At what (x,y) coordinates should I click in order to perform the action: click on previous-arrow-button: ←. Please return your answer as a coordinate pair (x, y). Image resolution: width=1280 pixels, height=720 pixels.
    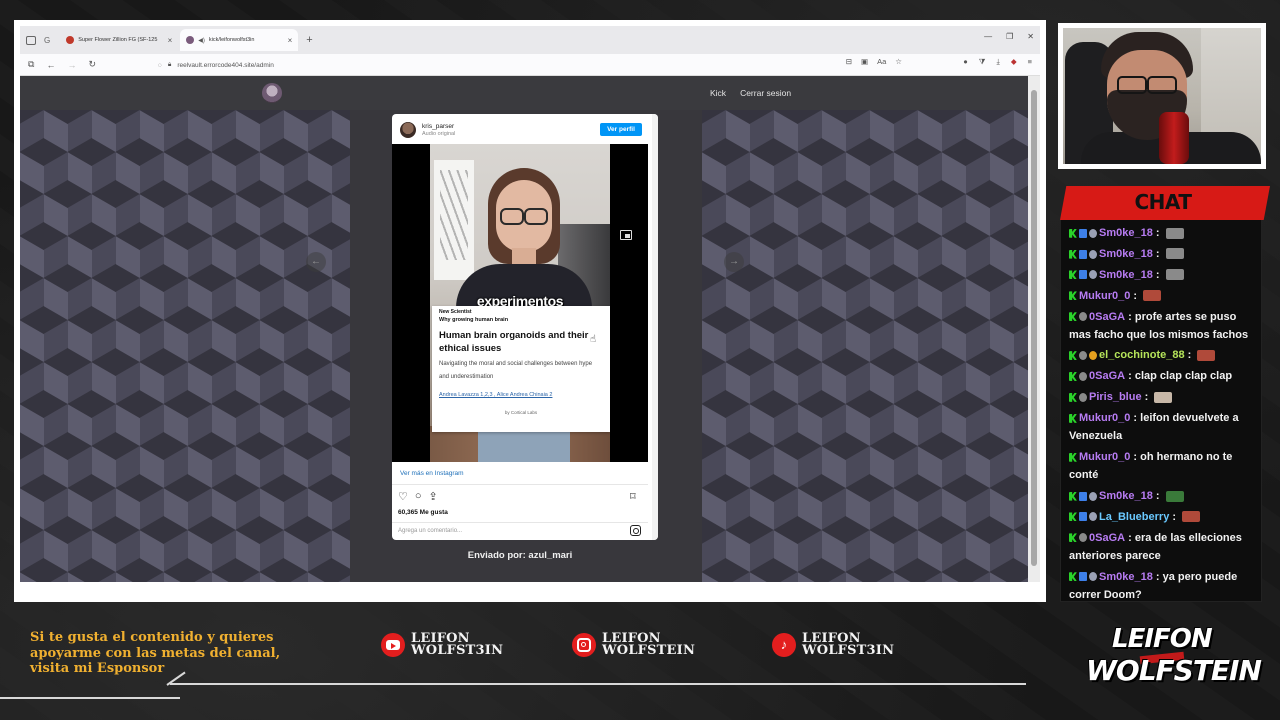
    Looking at the image, I should click on (316, 262).